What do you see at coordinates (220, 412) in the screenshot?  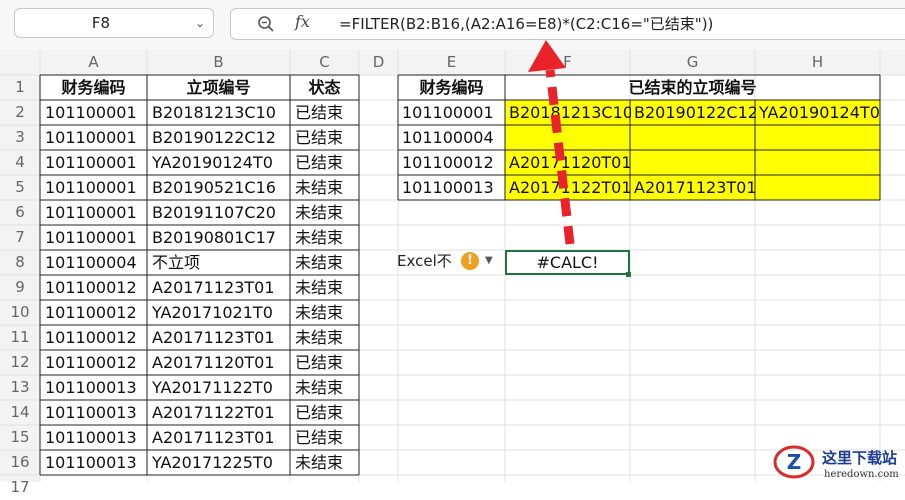 I see `table-cell: A20171122T01` at bounding box center [220, 412].